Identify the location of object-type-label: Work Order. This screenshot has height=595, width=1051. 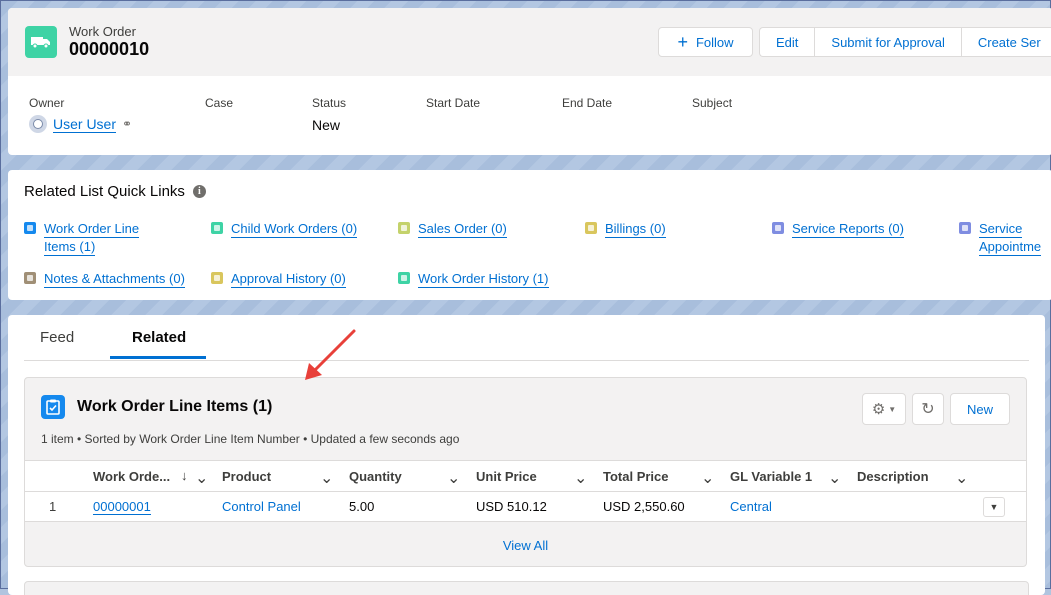
(102, 31).